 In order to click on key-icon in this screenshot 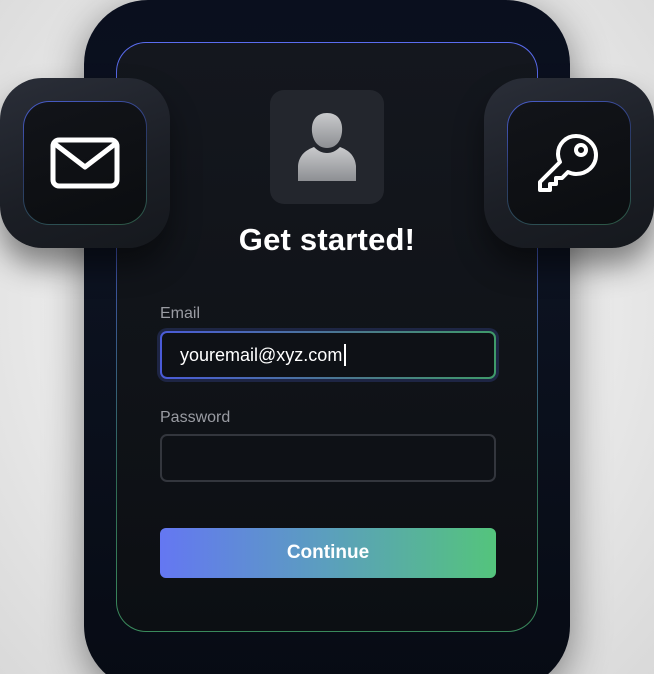, I will do `click(568, 163)`.